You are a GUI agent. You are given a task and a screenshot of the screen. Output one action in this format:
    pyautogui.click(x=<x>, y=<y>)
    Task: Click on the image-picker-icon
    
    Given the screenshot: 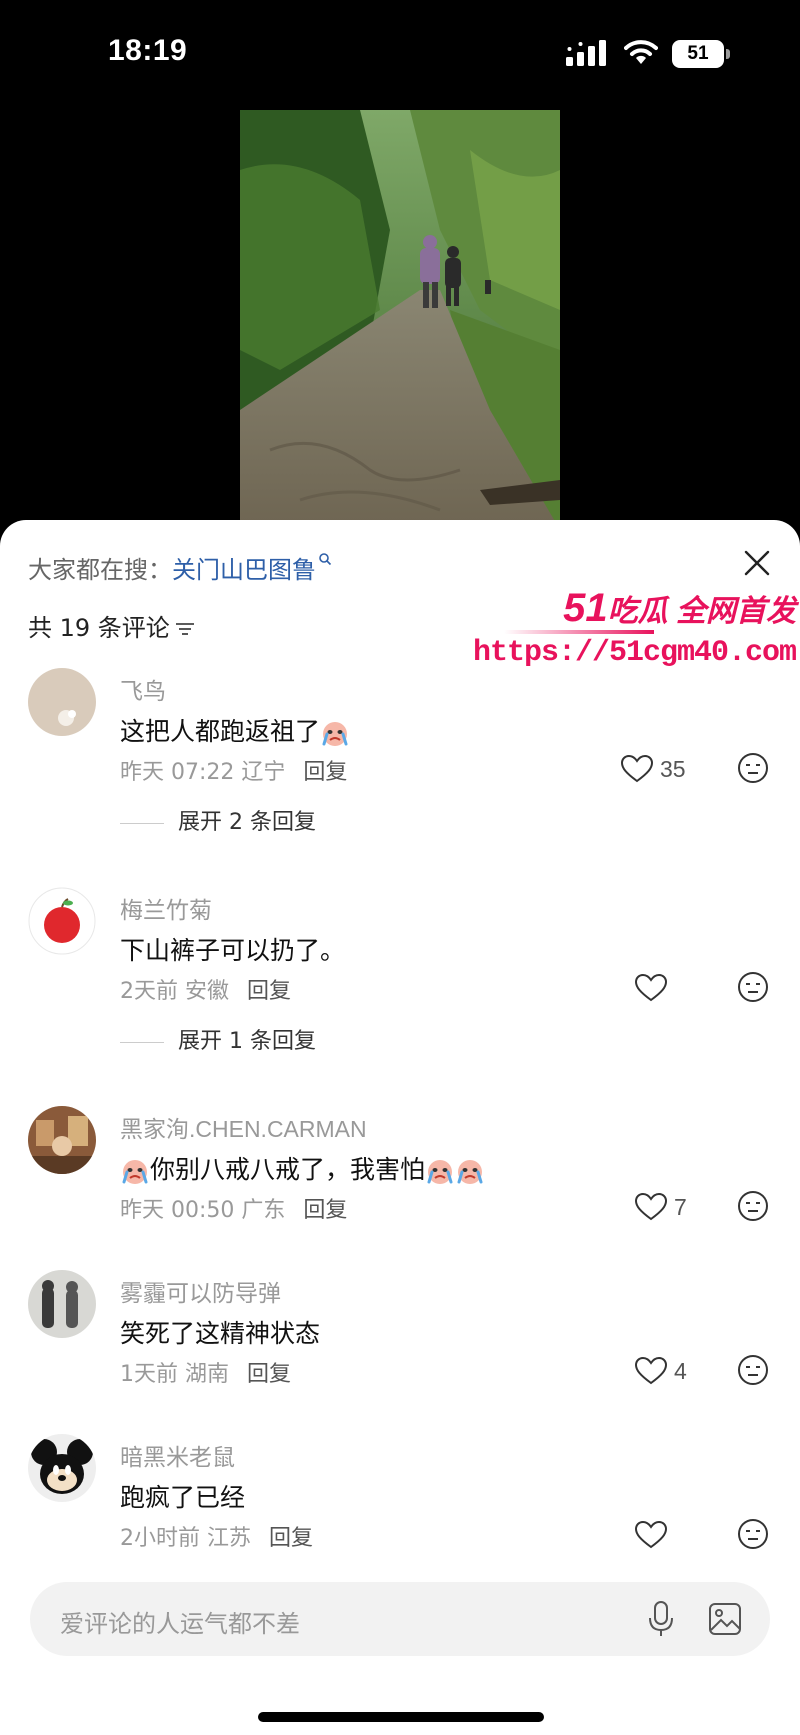 What is the action you would take?
    pyautogui.click(x=725, y=1619)
    